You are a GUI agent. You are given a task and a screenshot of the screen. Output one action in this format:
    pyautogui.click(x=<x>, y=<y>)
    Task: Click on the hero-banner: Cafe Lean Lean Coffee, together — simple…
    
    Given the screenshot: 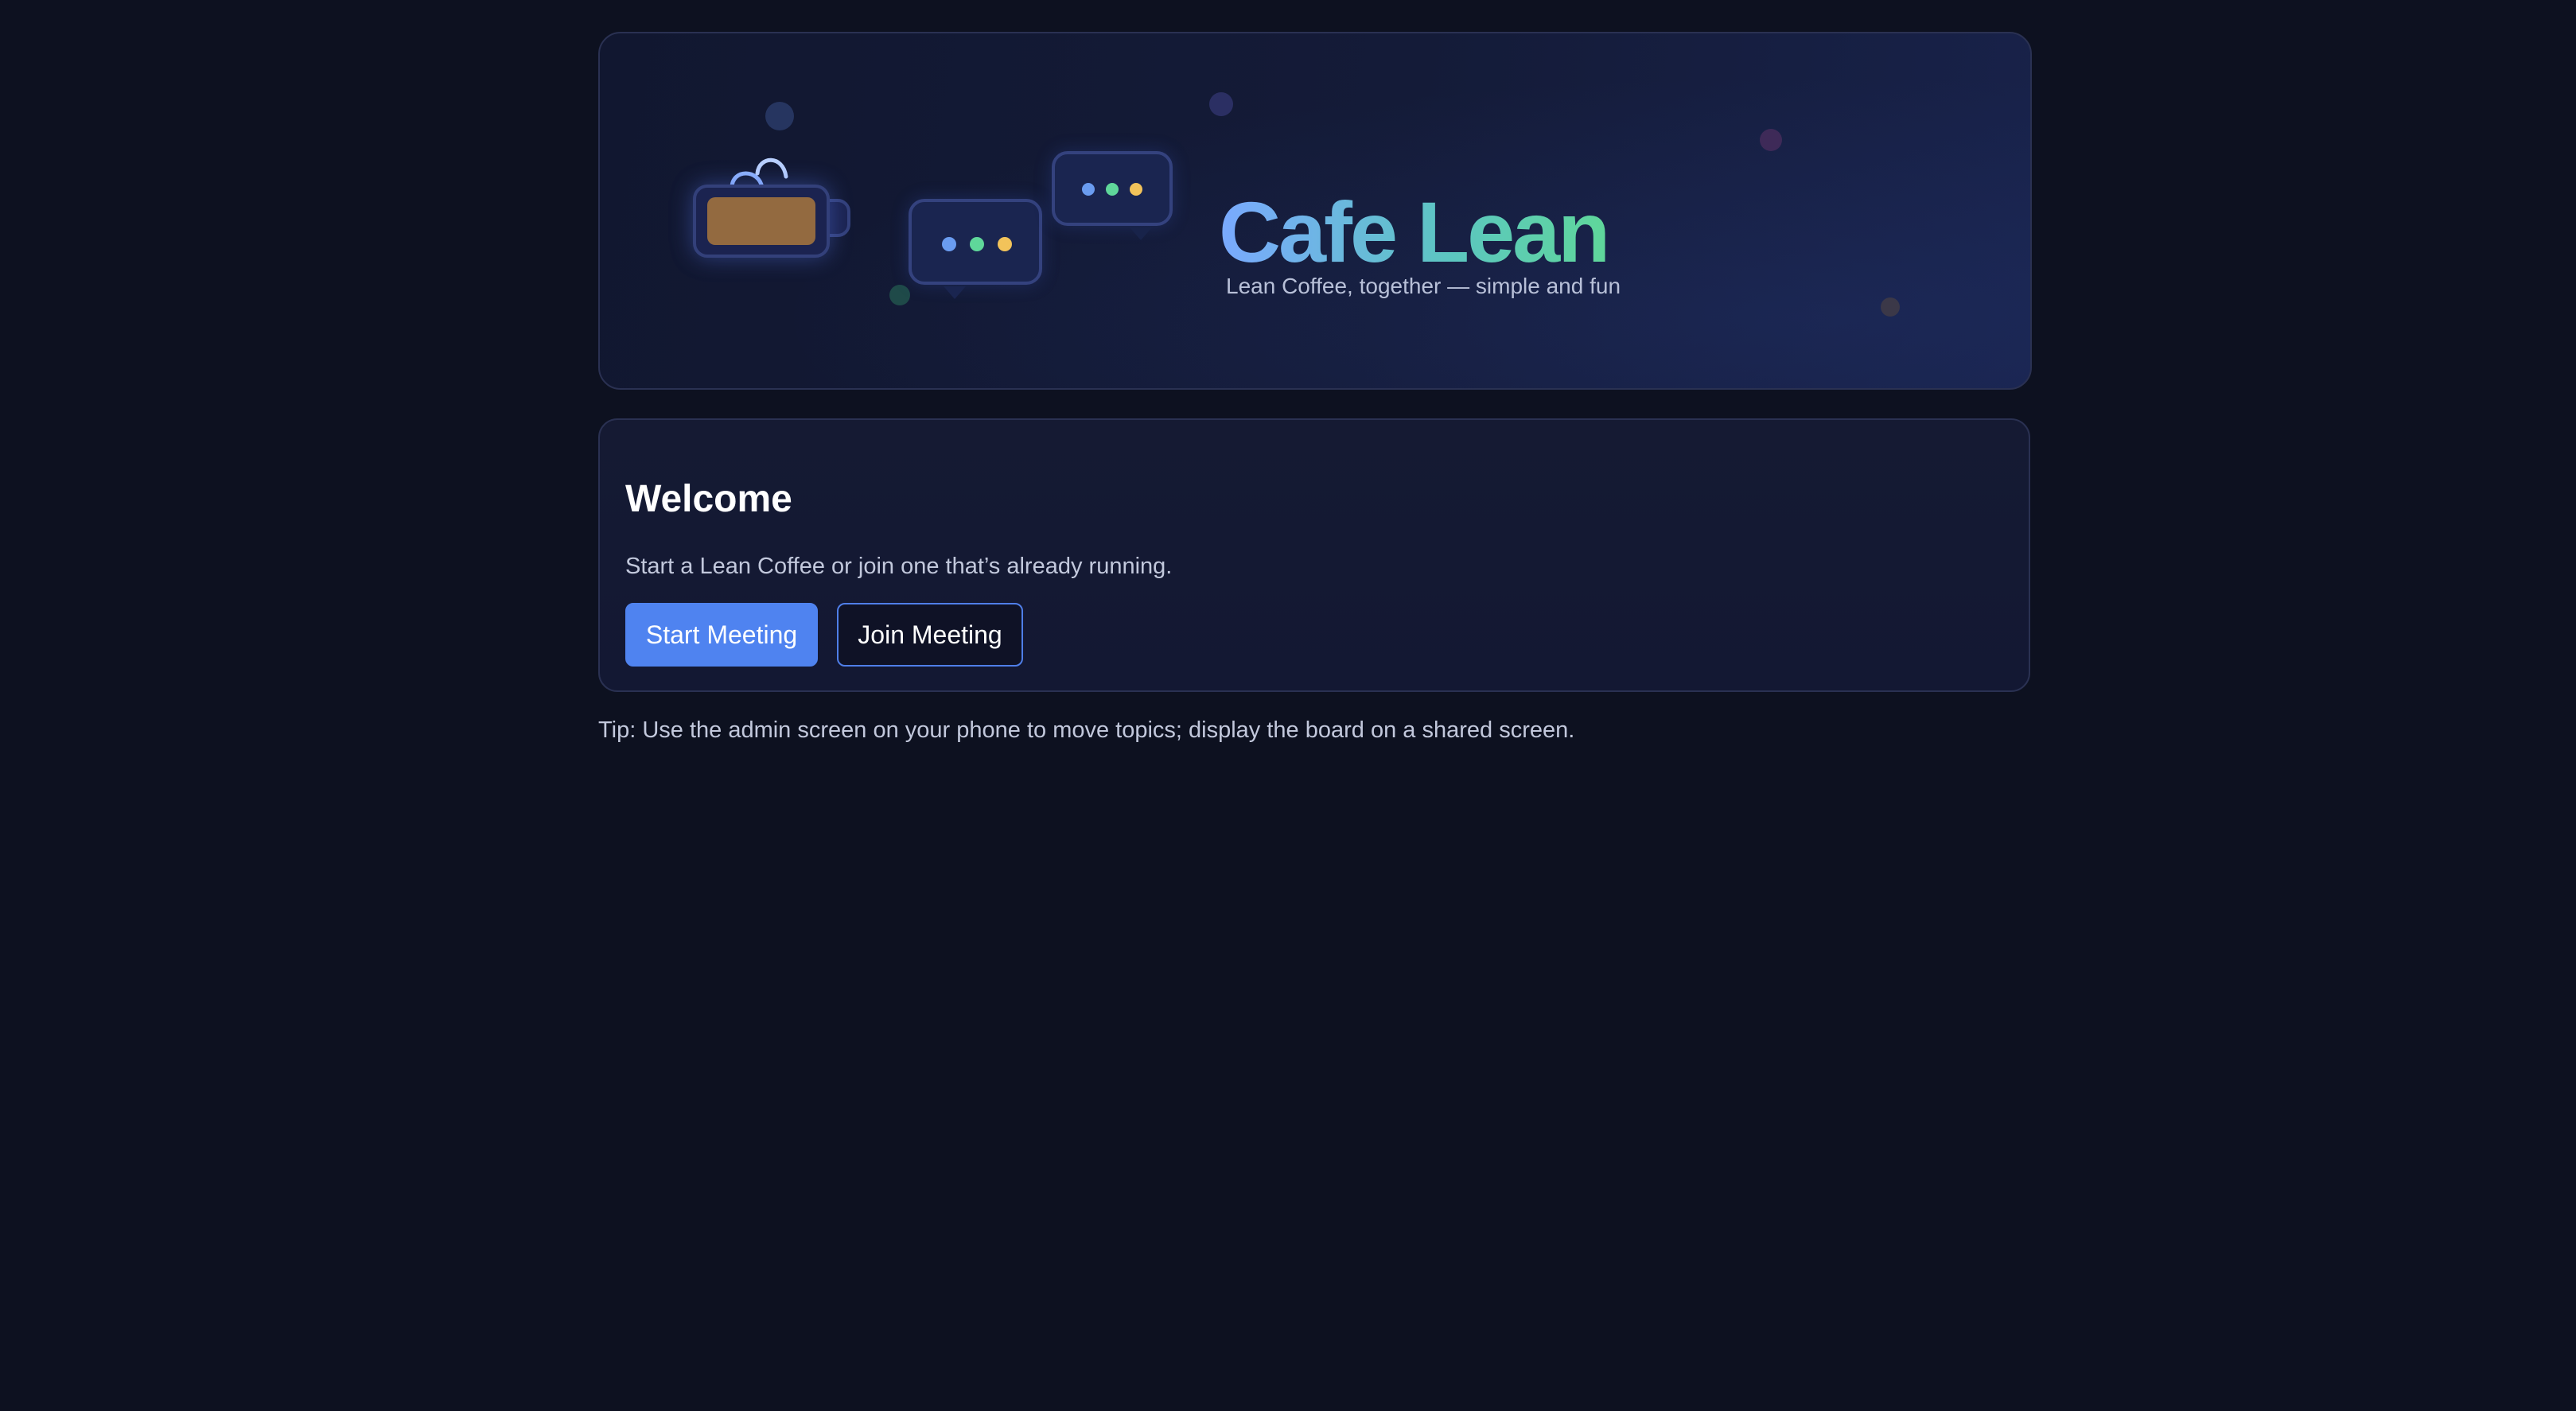 What is the action you would take?
    pyautogui.click(x=1315, y=211)
    